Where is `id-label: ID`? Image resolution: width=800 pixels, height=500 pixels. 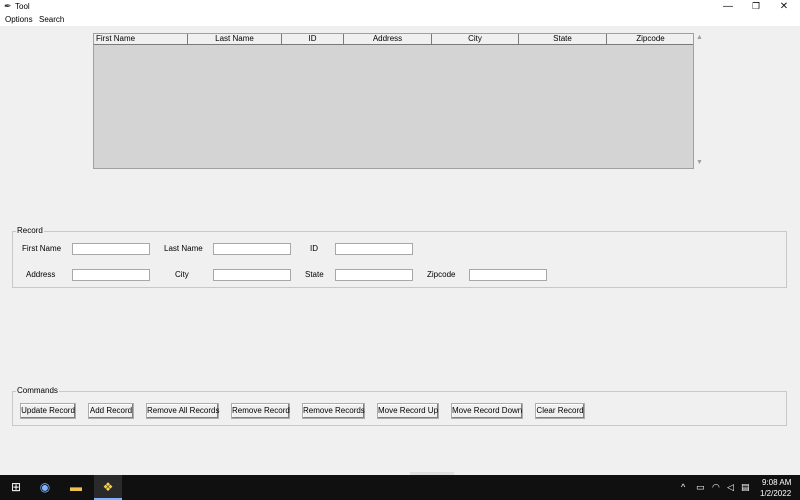
id-label: ID is located at coordinates (314, 248).